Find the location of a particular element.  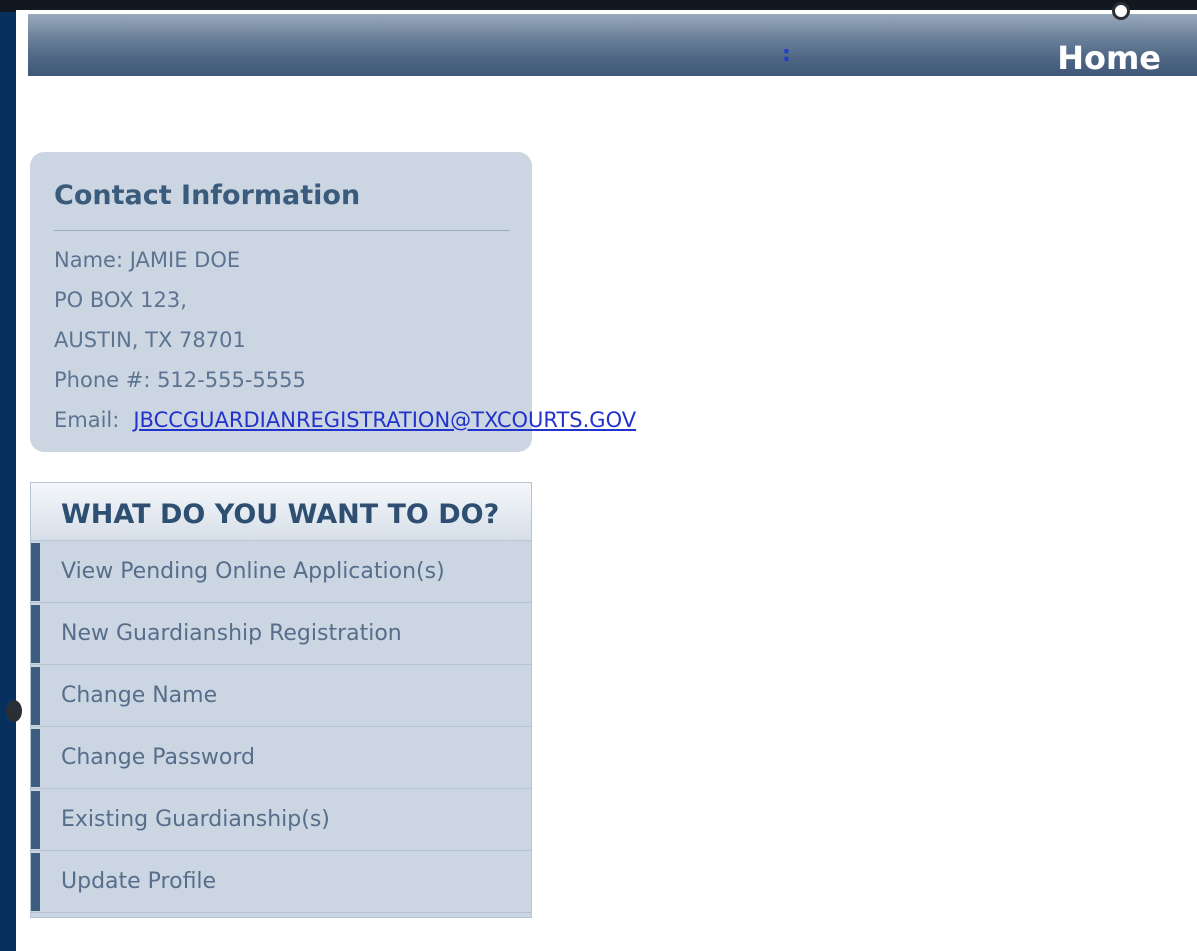

contact-address-line1: PO BOX 123, is located at coordinates (120, 300).